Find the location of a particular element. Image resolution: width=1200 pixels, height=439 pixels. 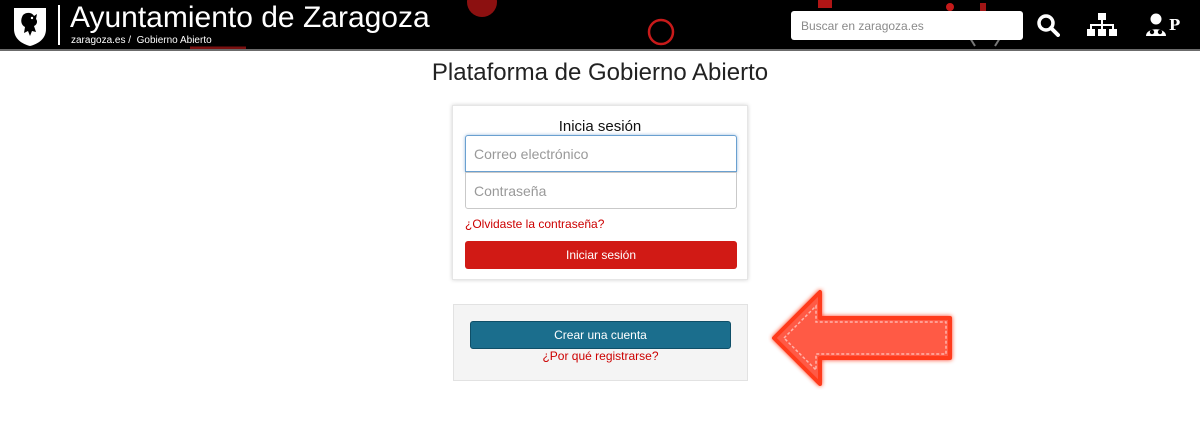

search-icon is located at coordinates (1048, 25).